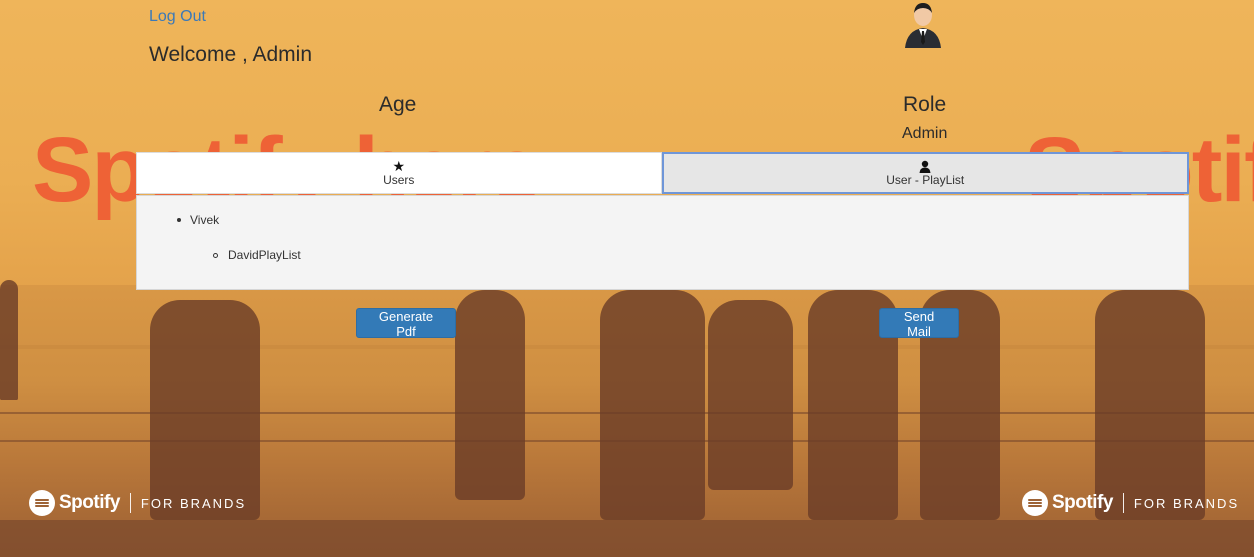 The image size is (1254, 557). What do you see at coordinates (925, 104) in the screenshot?
I see `role-heading: Role` at bounding box center [925, 104].